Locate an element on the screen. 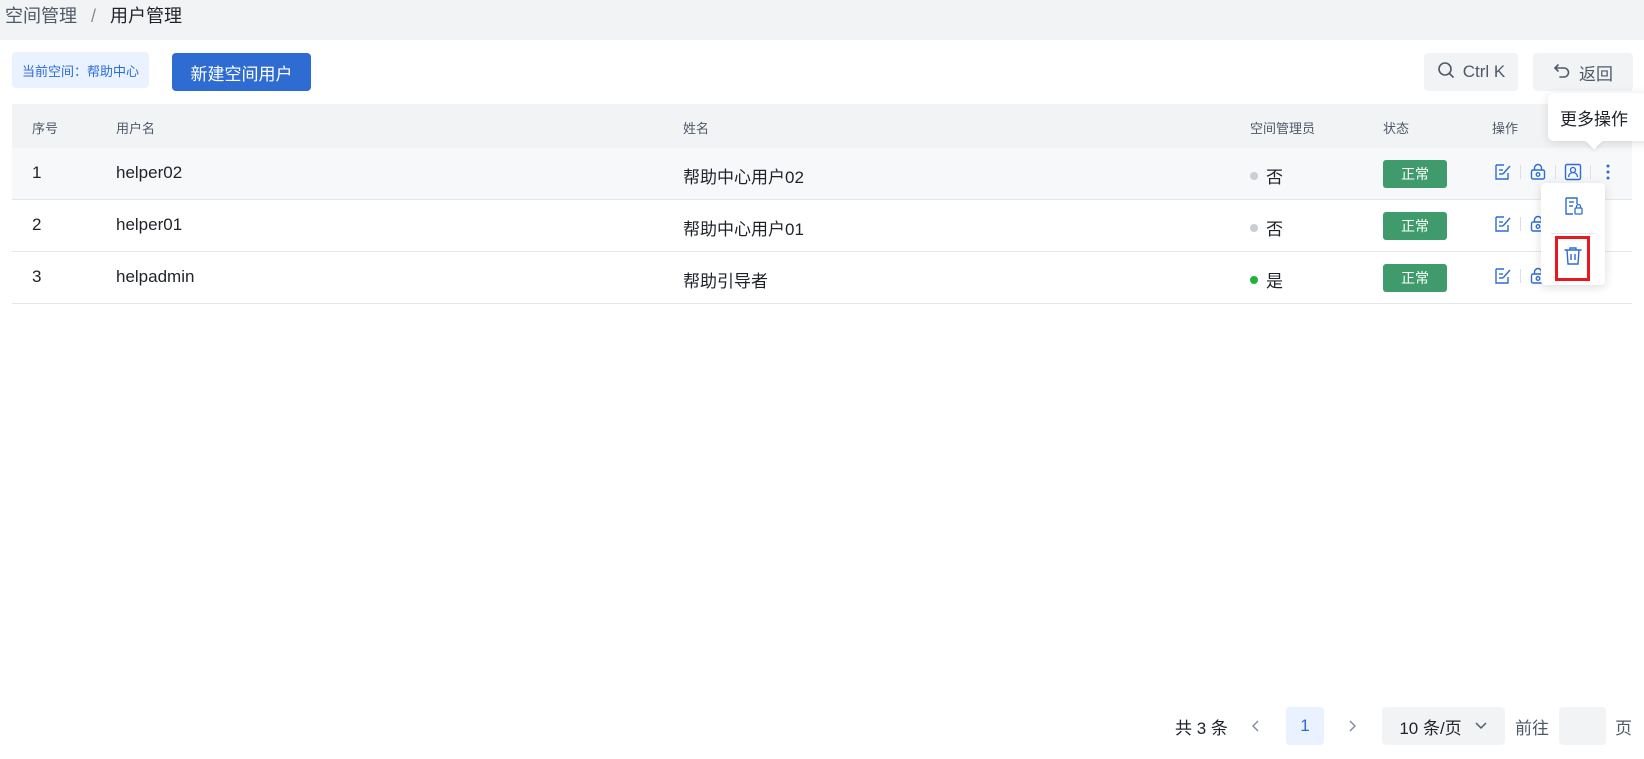 The height and width of the screenshot is (759, 1644). search-button: Ctrl K is located at coordinates (1471, 72).